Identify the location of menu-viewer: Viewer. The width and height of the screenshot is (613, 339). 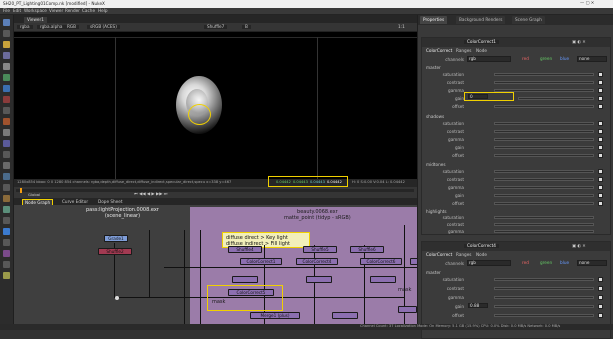
(56, 10).